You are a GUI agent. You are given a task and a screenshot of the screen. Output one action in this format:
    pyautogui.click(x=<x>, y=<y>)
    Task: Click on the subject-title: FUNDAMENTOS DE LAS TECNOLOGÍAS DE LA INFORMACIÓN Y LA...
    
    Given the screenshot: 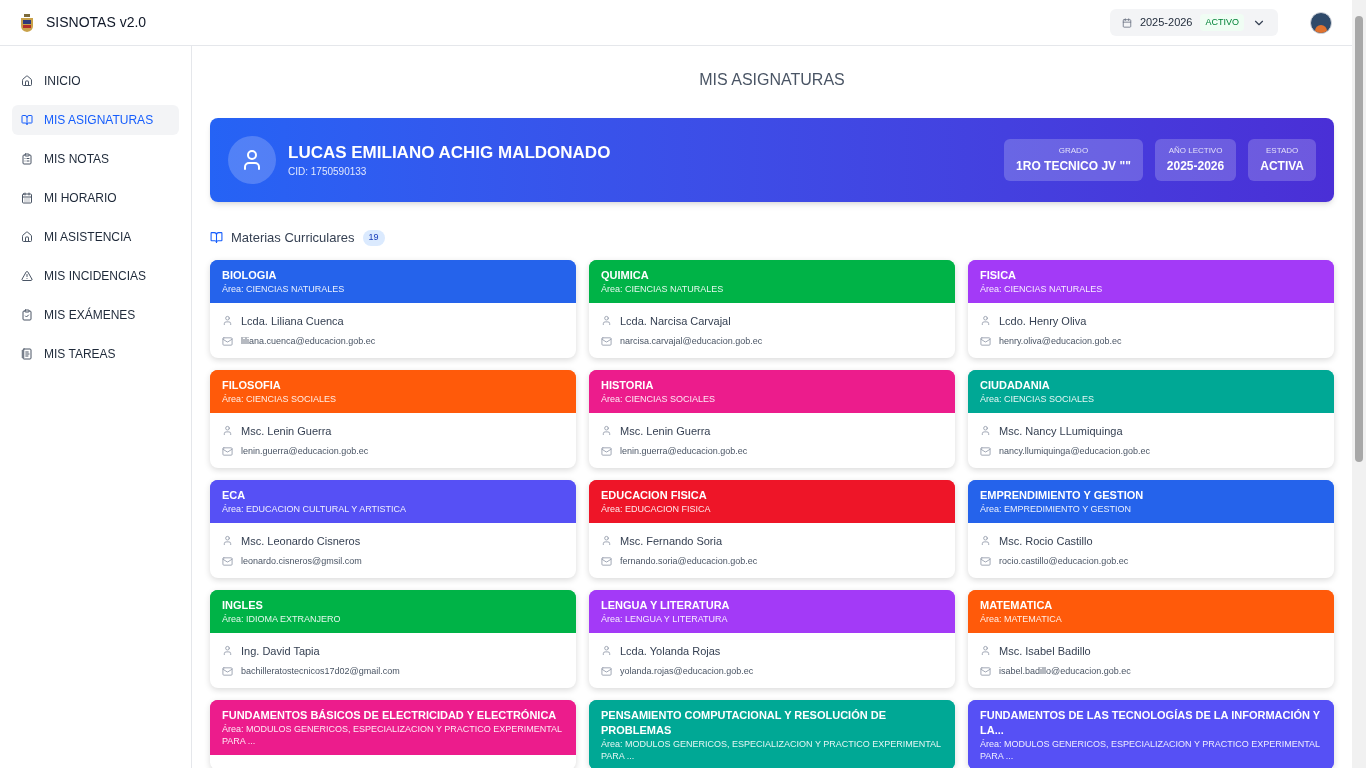 What is the action you would take?
    pyautogui.click(x=1150, y=722)
    